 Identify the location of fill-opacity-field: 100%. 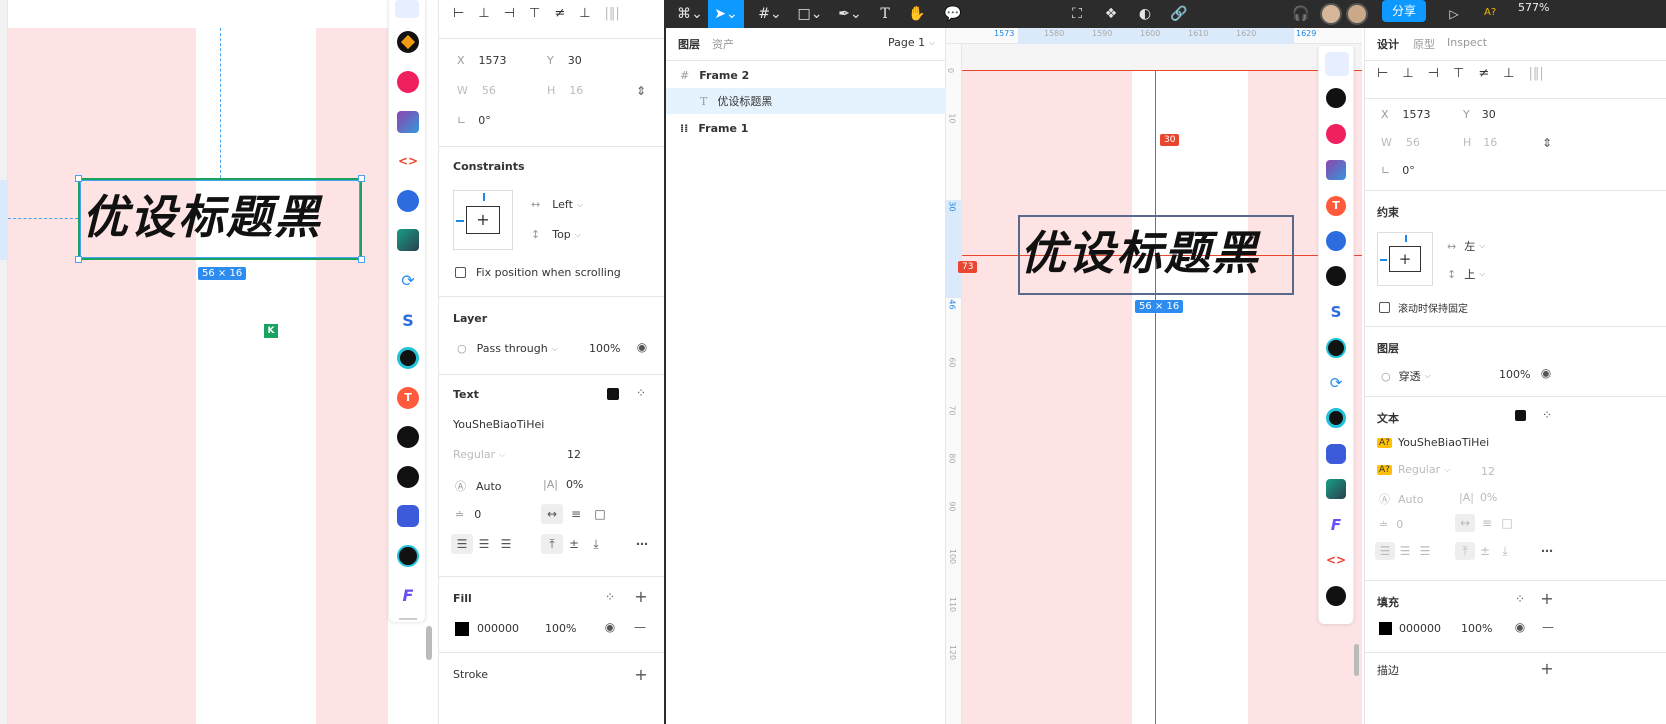
(560, 628).